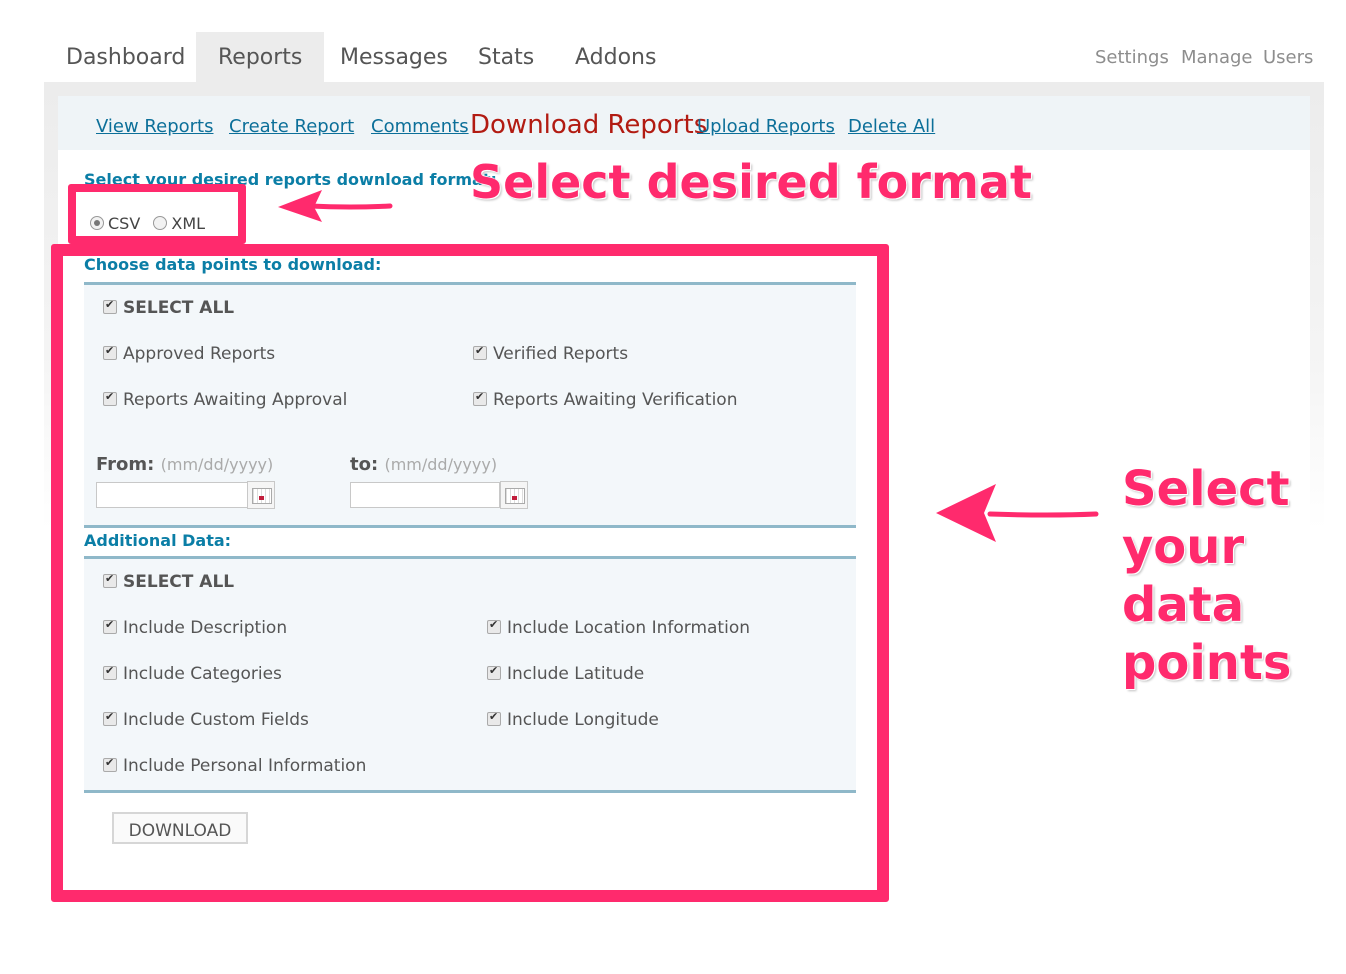 The width and height of the screenshot is (1346, 974). What do you see at coordinates (1183, 547) in the screenshot?
I see `callout-line: your` at bounding box center [1183, 547].